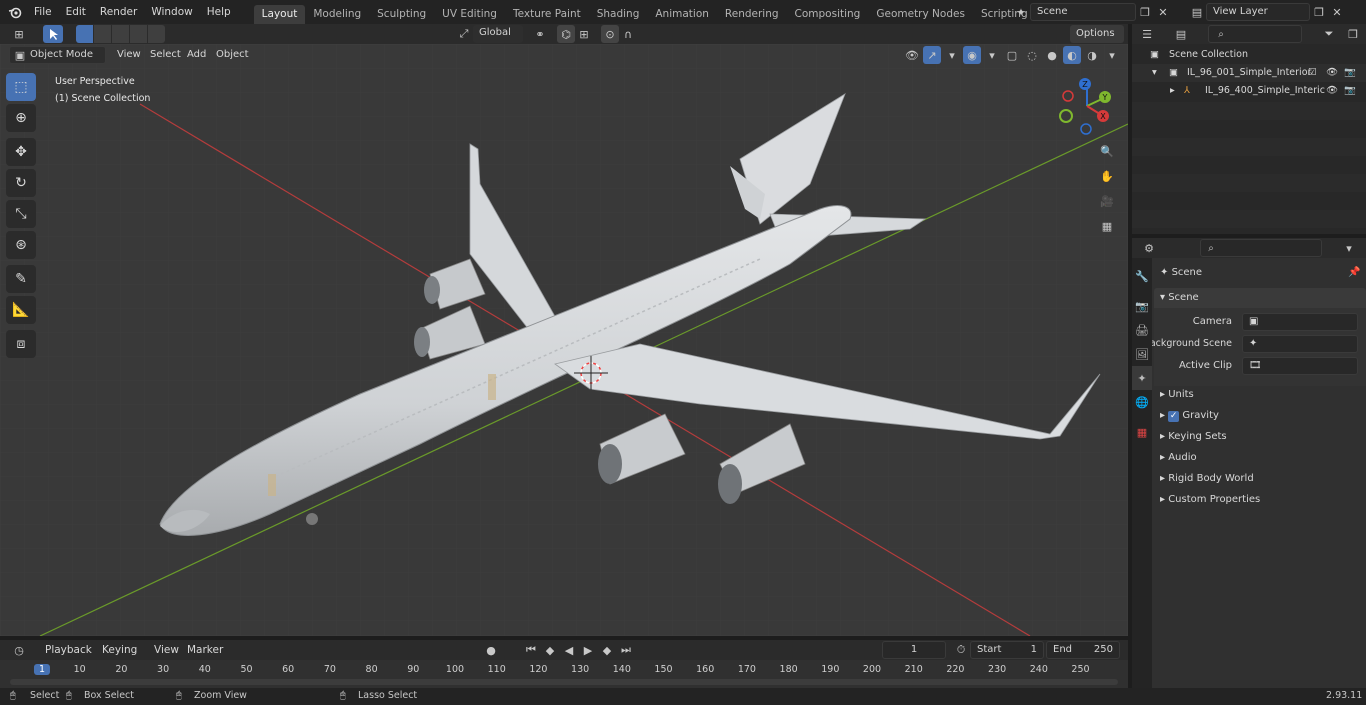 This screenshot has width=1366, height=705. Describe the element at coordinates (1181, 34) in the screenshot. I see `display-mode-icon: ▤` at that location.